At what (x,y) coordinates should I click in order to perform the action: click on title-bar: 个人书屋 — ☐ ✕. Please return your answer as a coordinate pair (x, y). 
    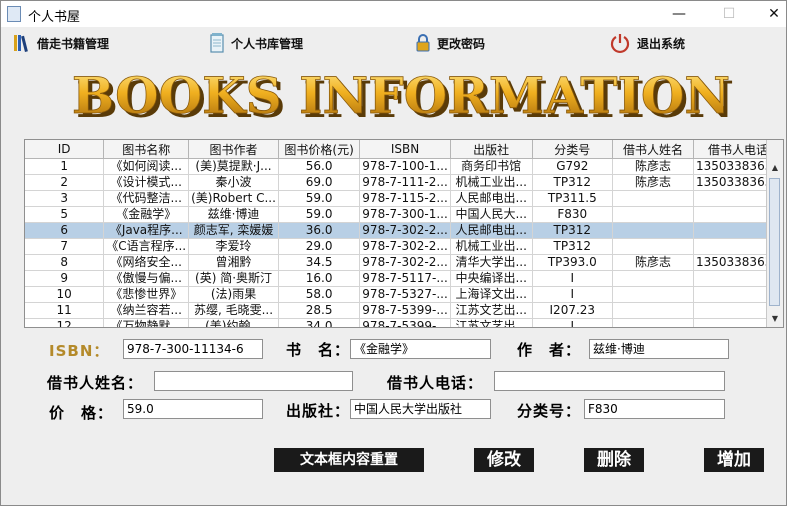
    Looking at the image, I should click on (393, 14).